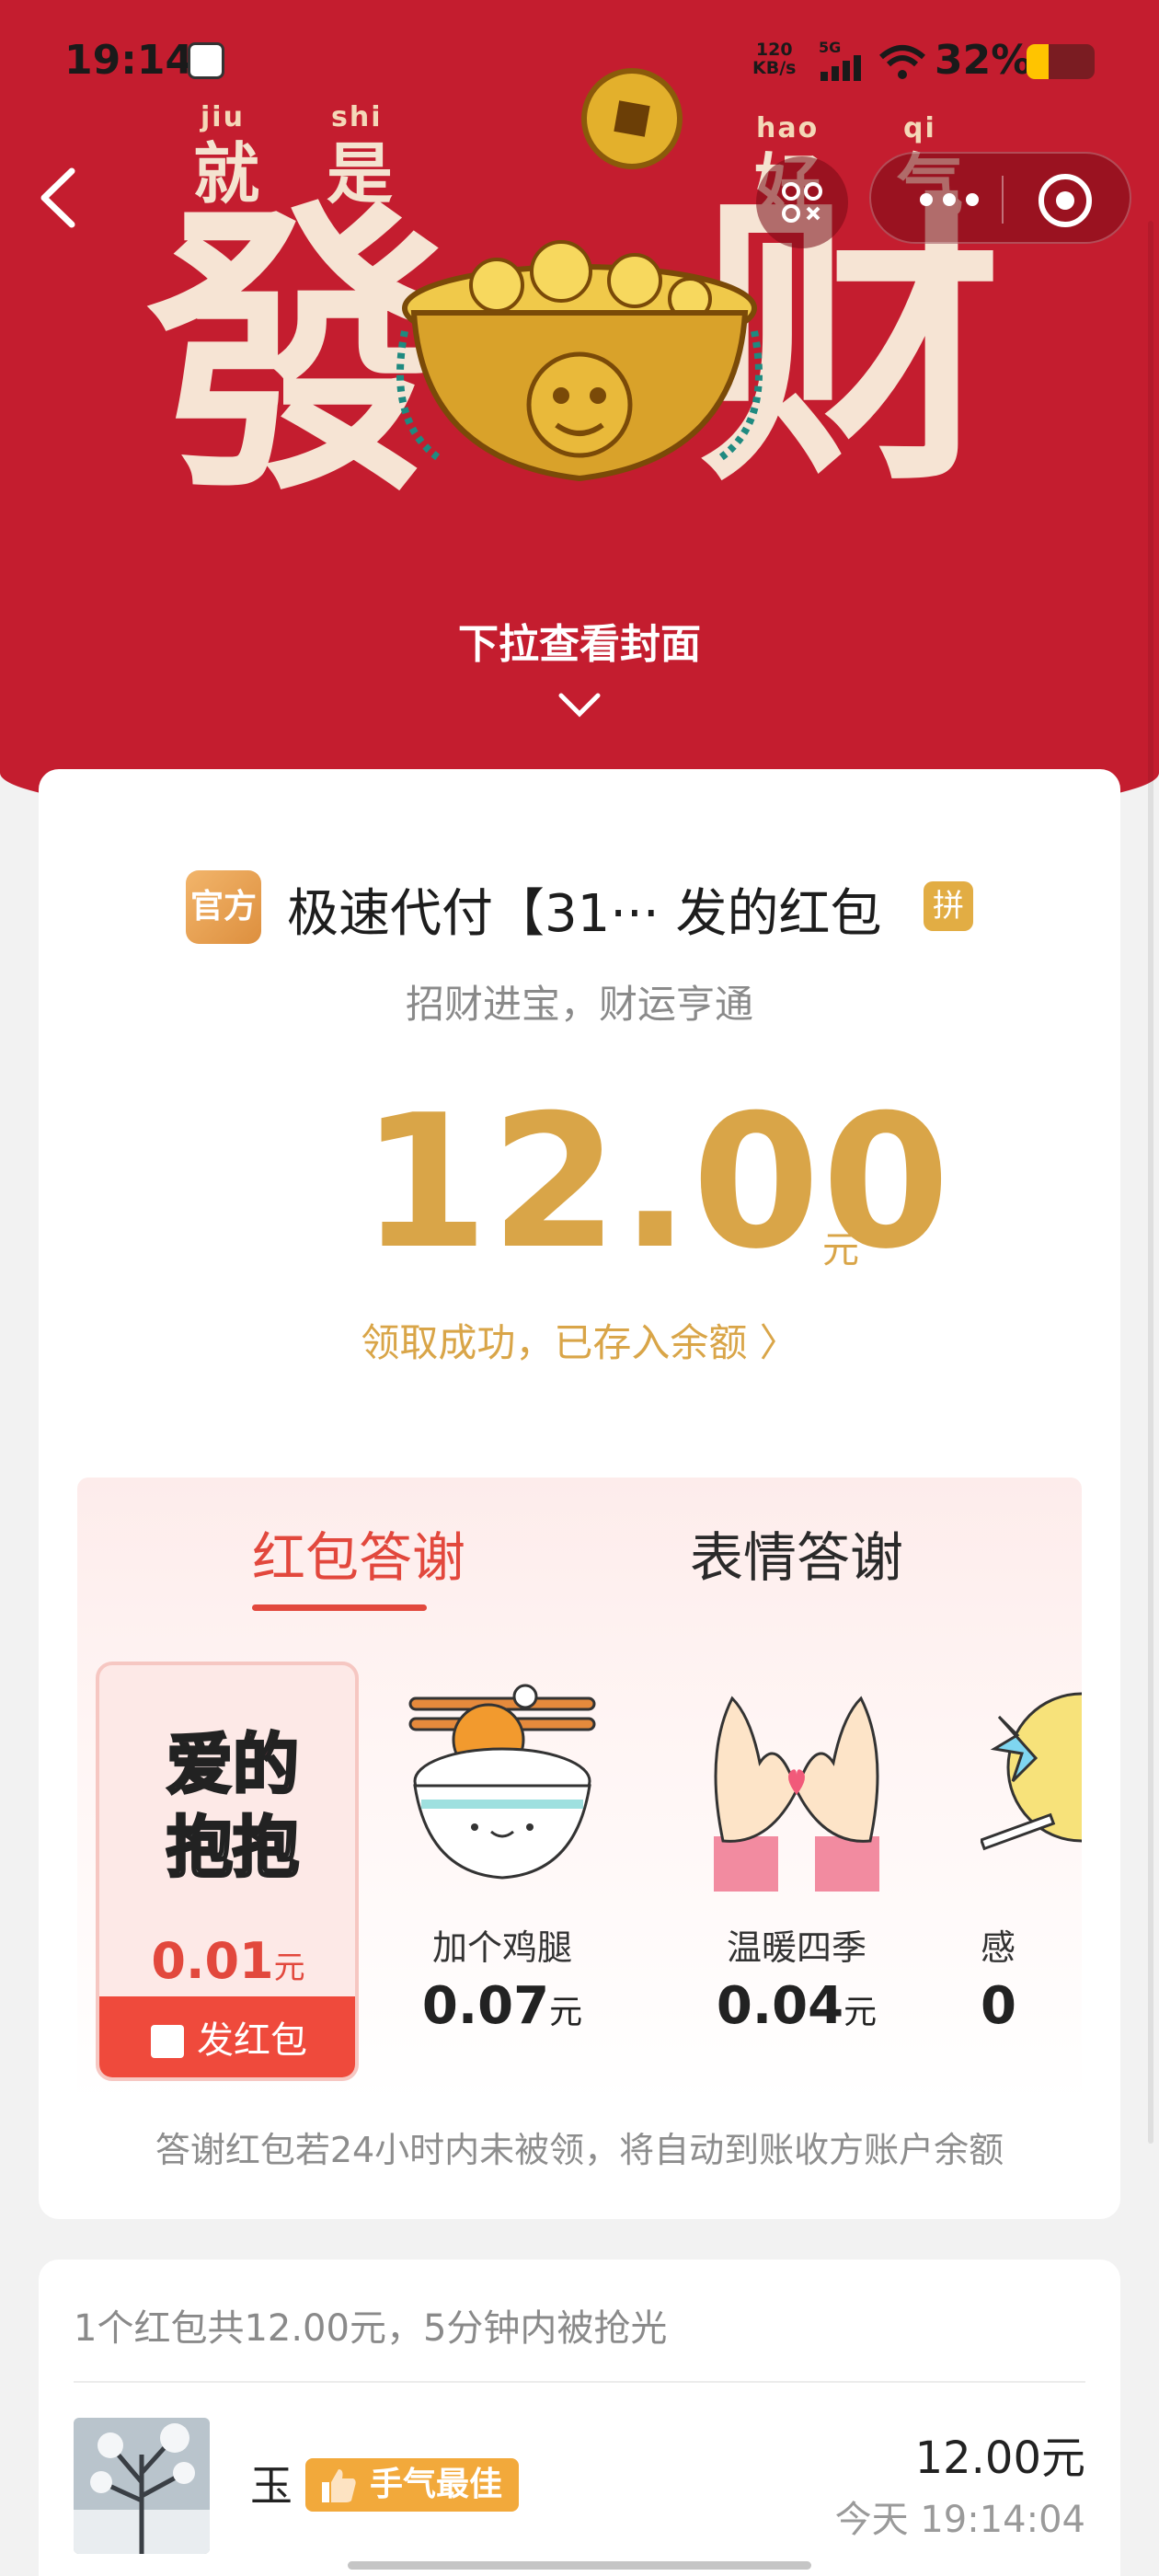  Describe the element at coordinates (436, 2484) in the screenshot. I see `best-luck-label: 手气最佳` at that location.